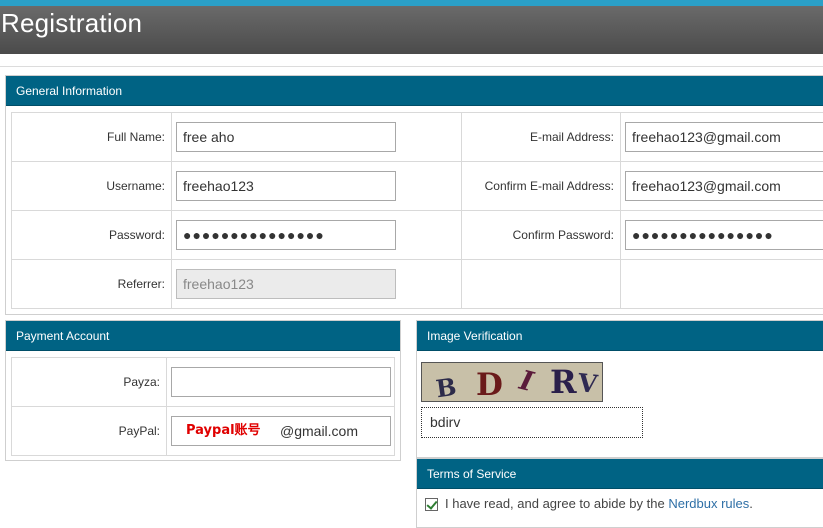  I want to click on payza-input, so click(281, 382).